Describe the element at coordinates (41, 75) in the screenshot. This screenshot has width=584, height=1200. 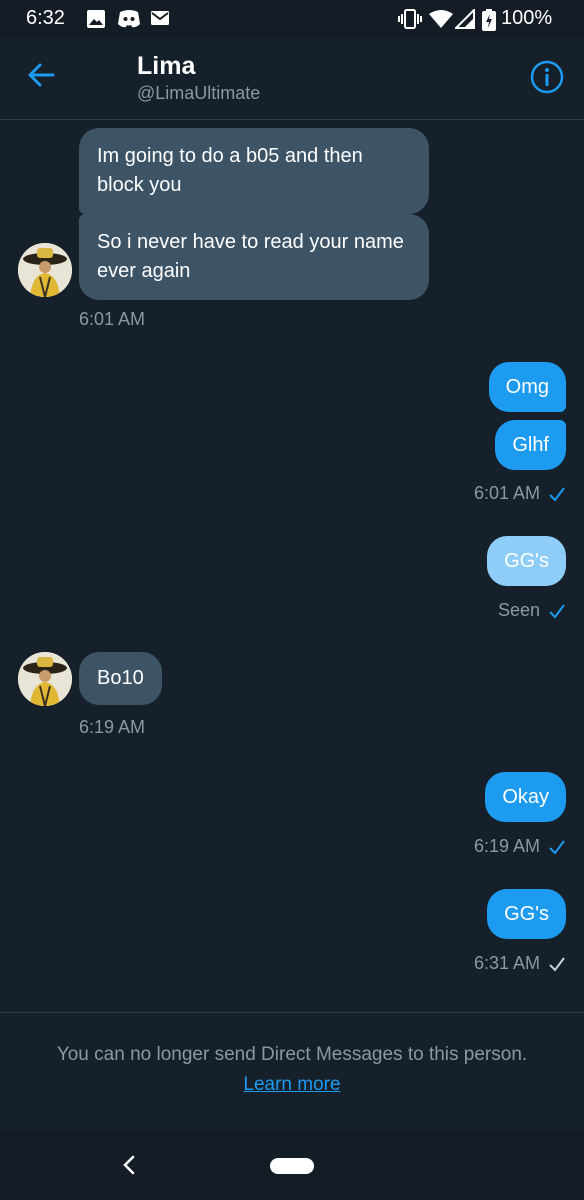
I see `arrow-left-icon` at that location.